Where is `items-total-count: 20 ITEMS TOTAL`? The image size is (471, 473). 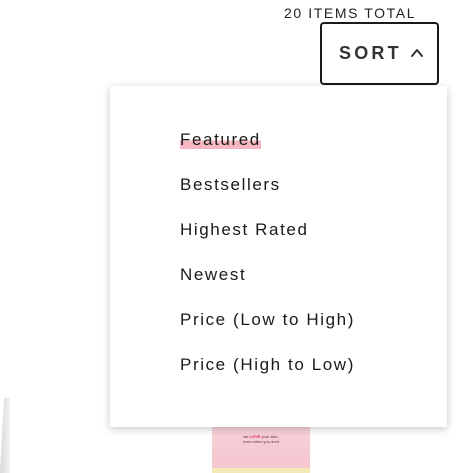
items-total-count: 20 ITEMS TOTAL is located at coordinates (350, 13).